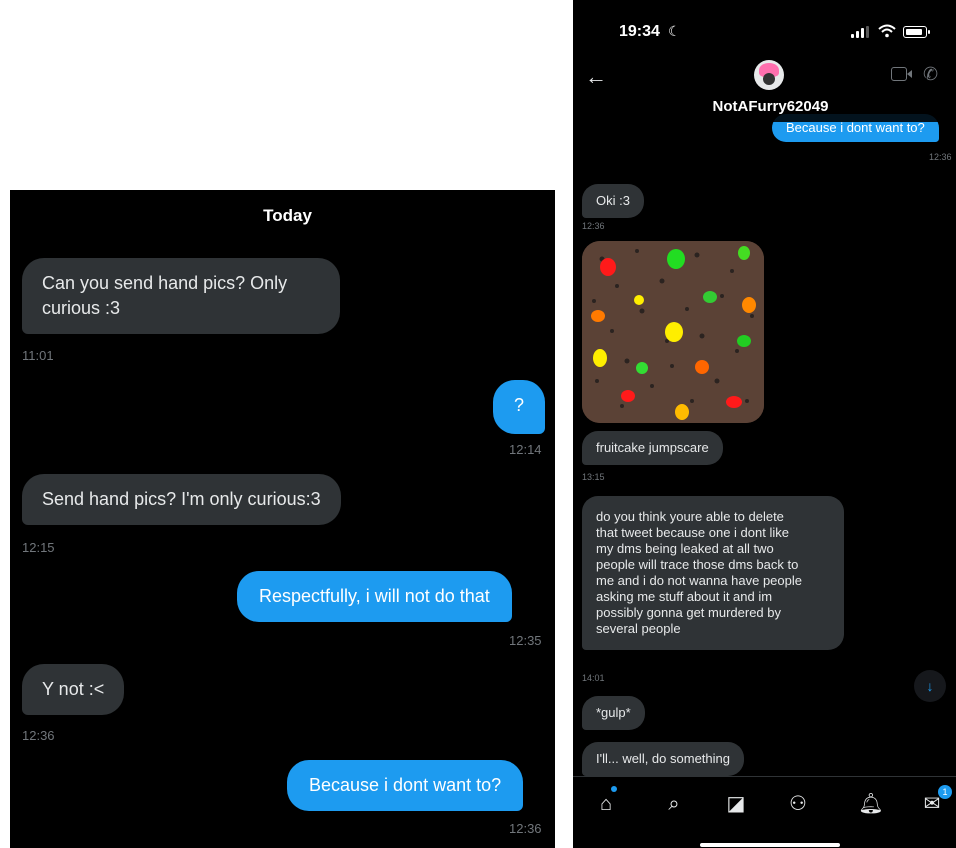 The height and width of the screenshot is (848, 956). What do you see at coordinates (596, 77) in the screenshot?
I see `back-arrow-icon: ←` at bounding box center [596, 77].